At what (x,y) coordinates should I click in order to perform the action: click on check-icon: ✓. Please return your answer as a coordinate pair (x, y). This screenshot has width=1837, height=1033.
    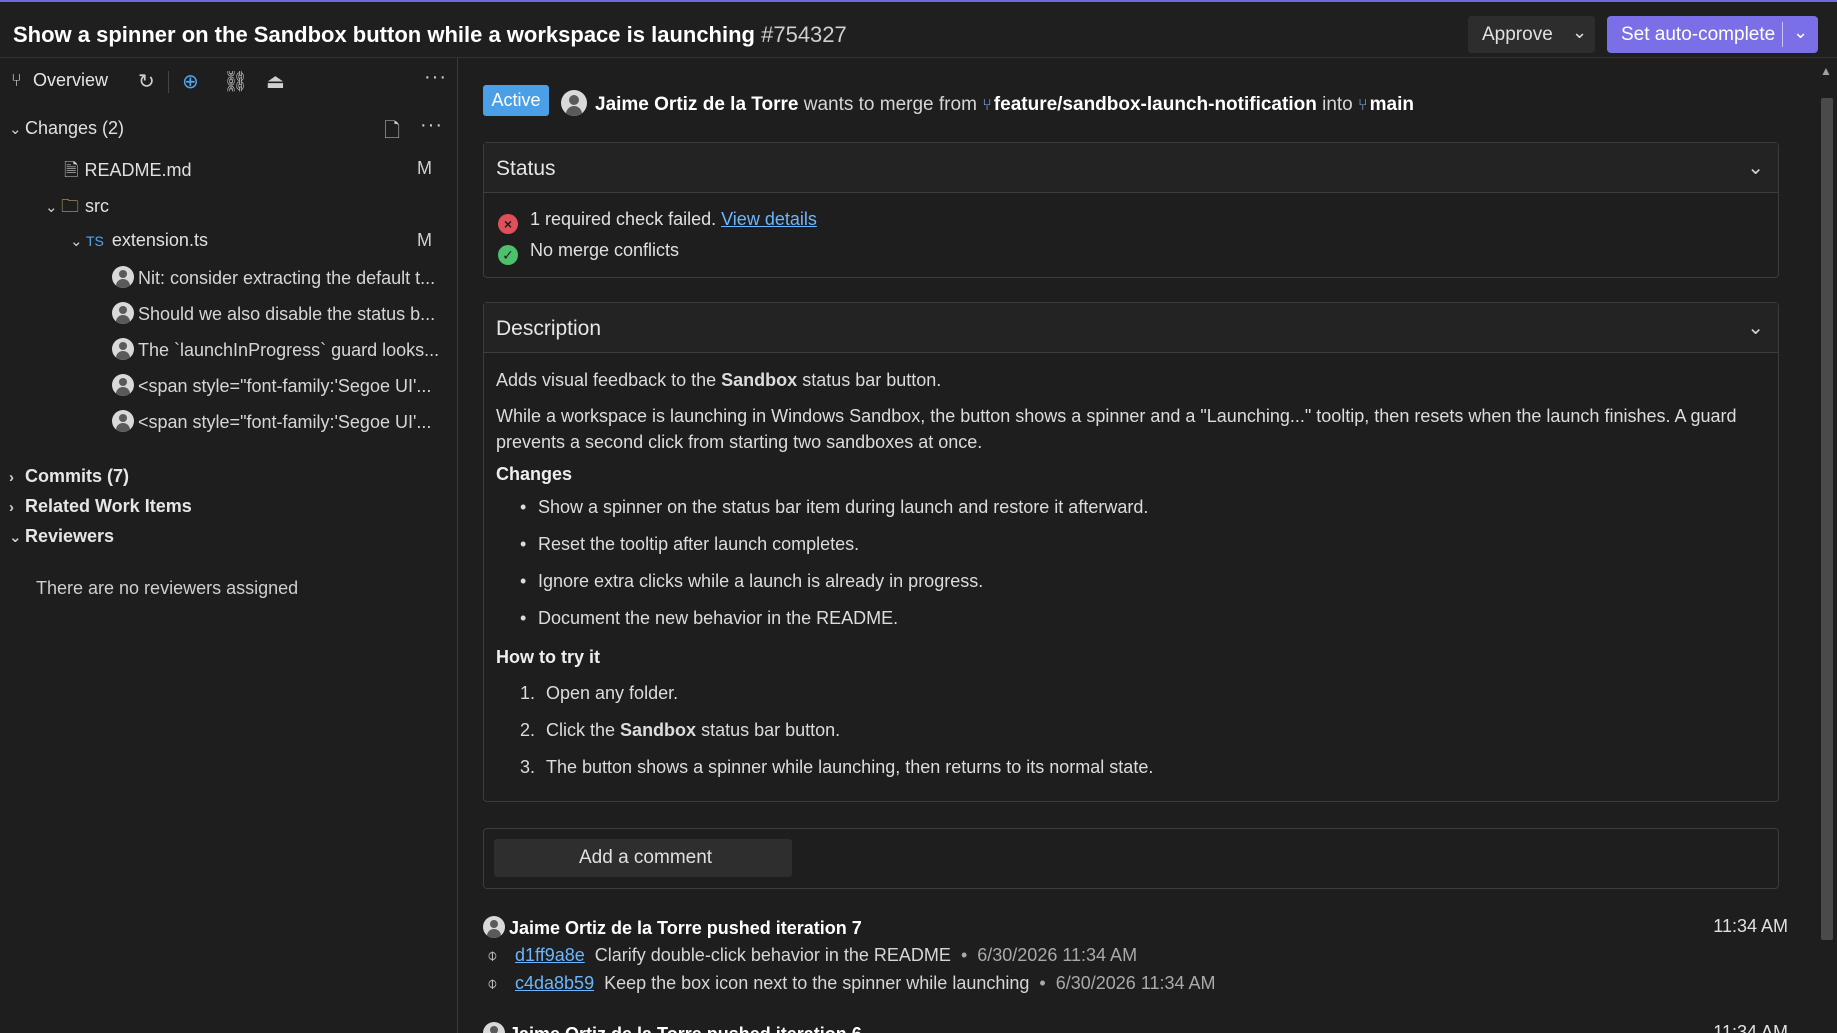
    Looking at the image, I should click on (508, 255).